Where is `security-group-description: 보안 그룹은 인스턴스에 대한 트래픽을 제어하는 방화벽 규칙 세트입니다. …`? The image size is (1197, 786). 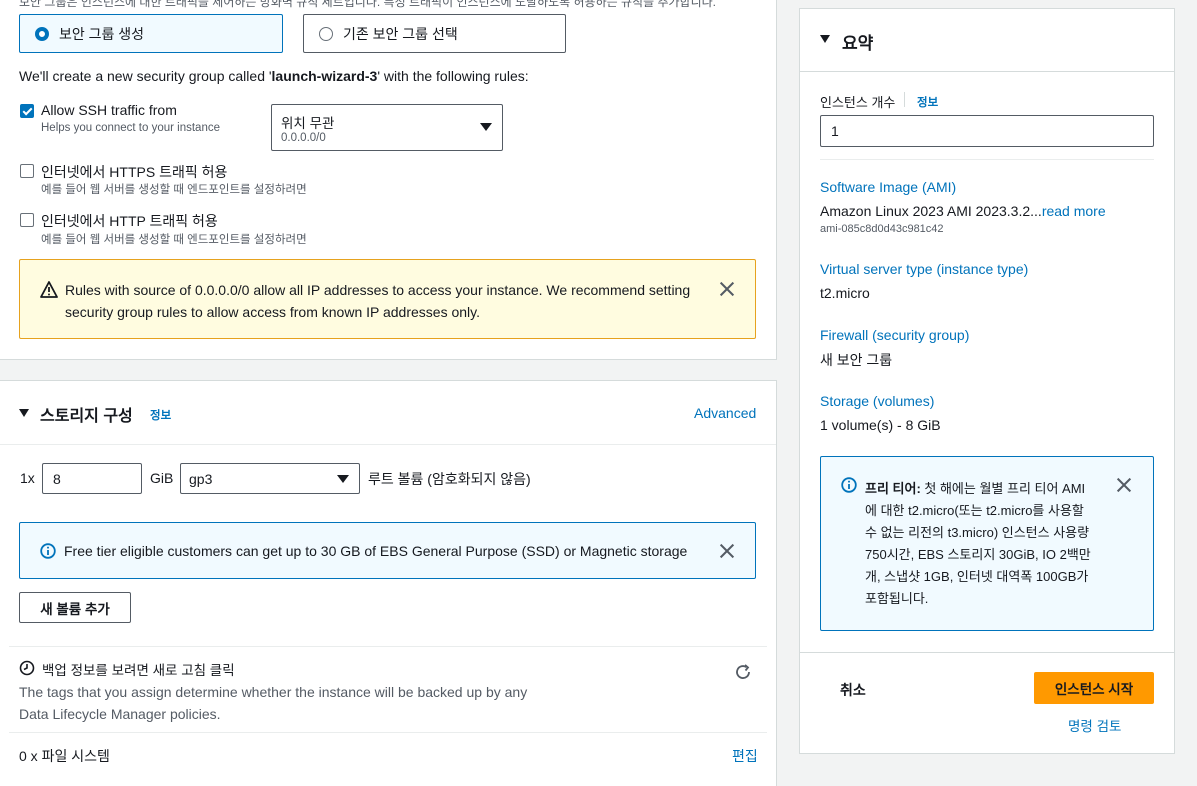 security-group-description: 보안 그룹은 인스턴스에 대한 트래픽을 제어하는 방화벽 규칙 세트입니다. … is located at coordinates (368, 4).